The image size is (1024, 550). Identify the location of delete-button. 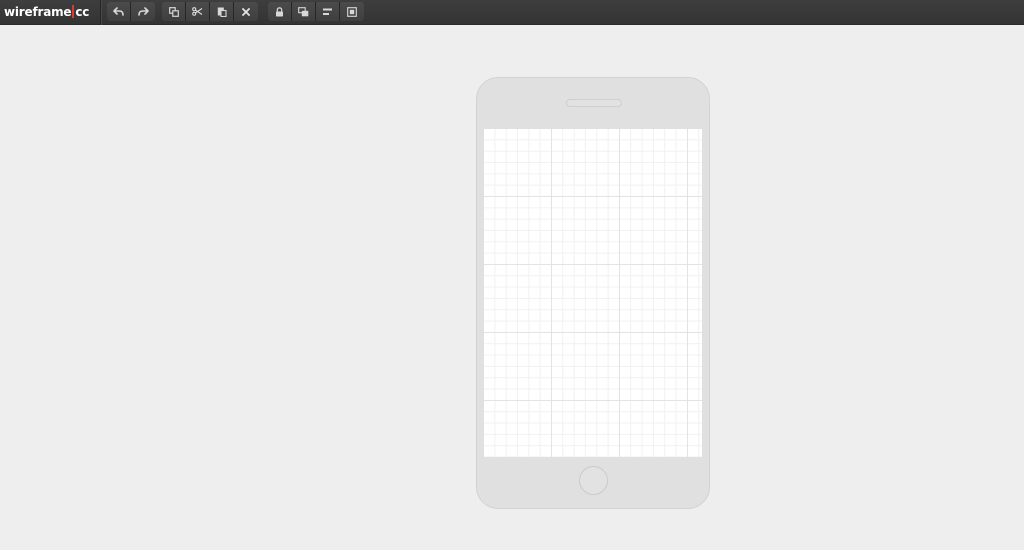
(246, 11).